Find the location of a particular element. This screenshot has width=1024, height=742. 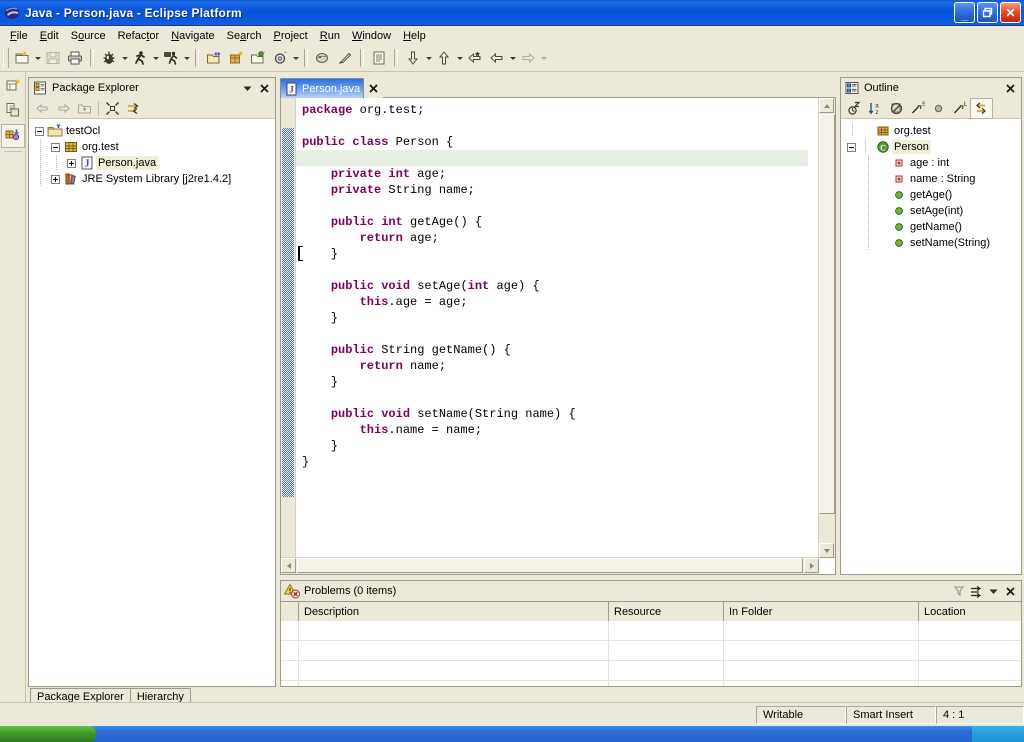

menu-help: Help is located at coordinates (414, 36).